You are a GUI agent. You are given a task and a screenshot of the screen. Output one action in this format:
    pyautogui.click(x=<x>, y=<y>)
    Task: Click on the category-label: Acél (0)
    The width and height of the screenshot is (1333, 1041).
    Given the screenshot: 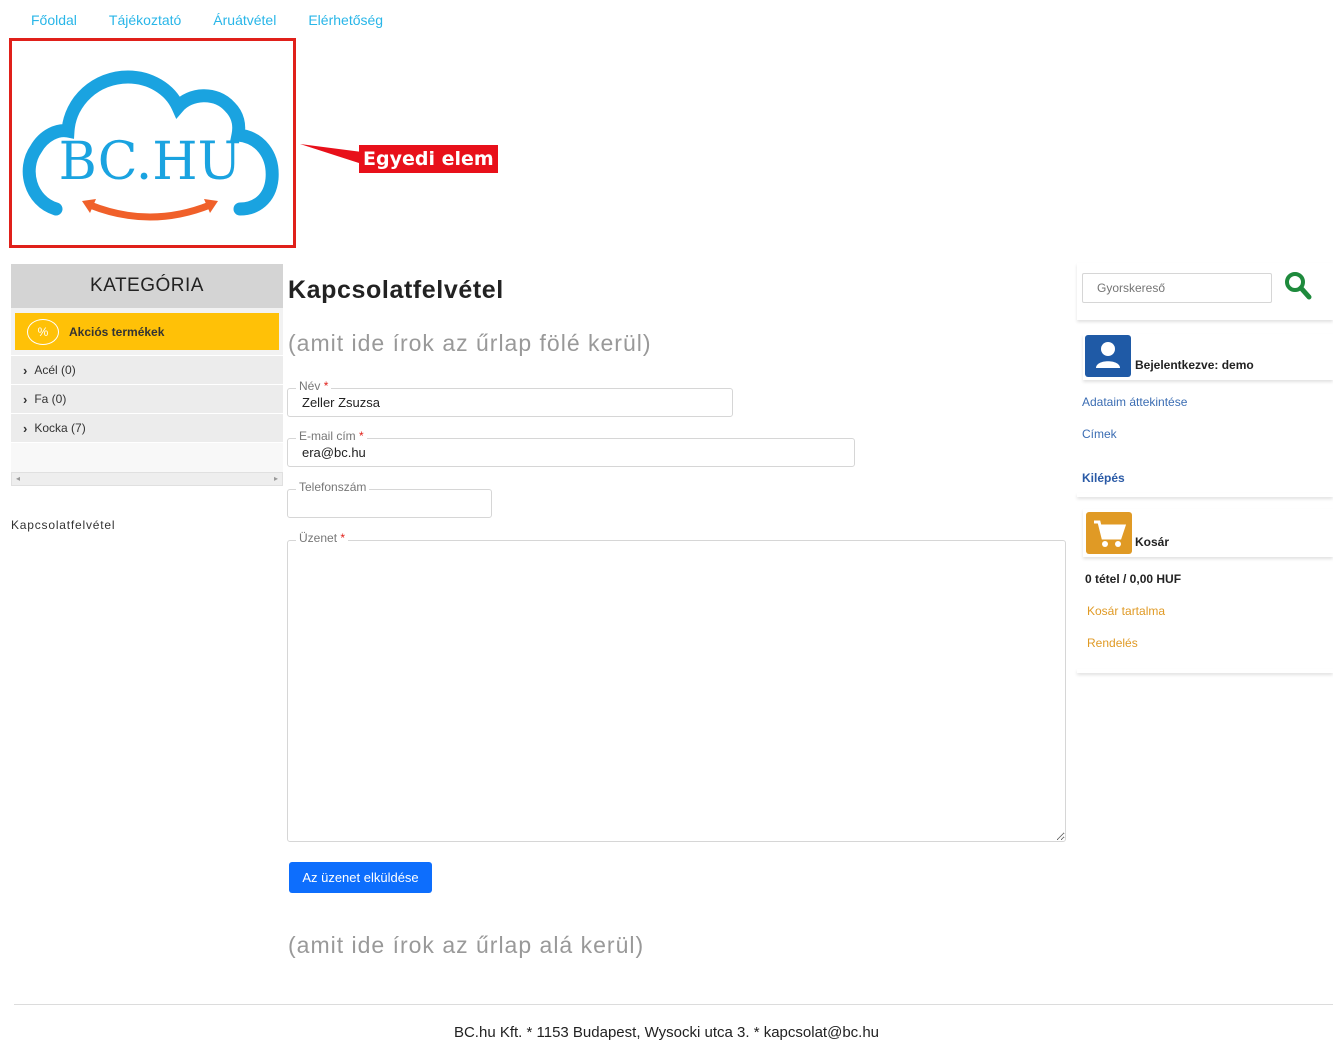 What is the action you would take?
    pyautogui.click(x=55, y=370)
    